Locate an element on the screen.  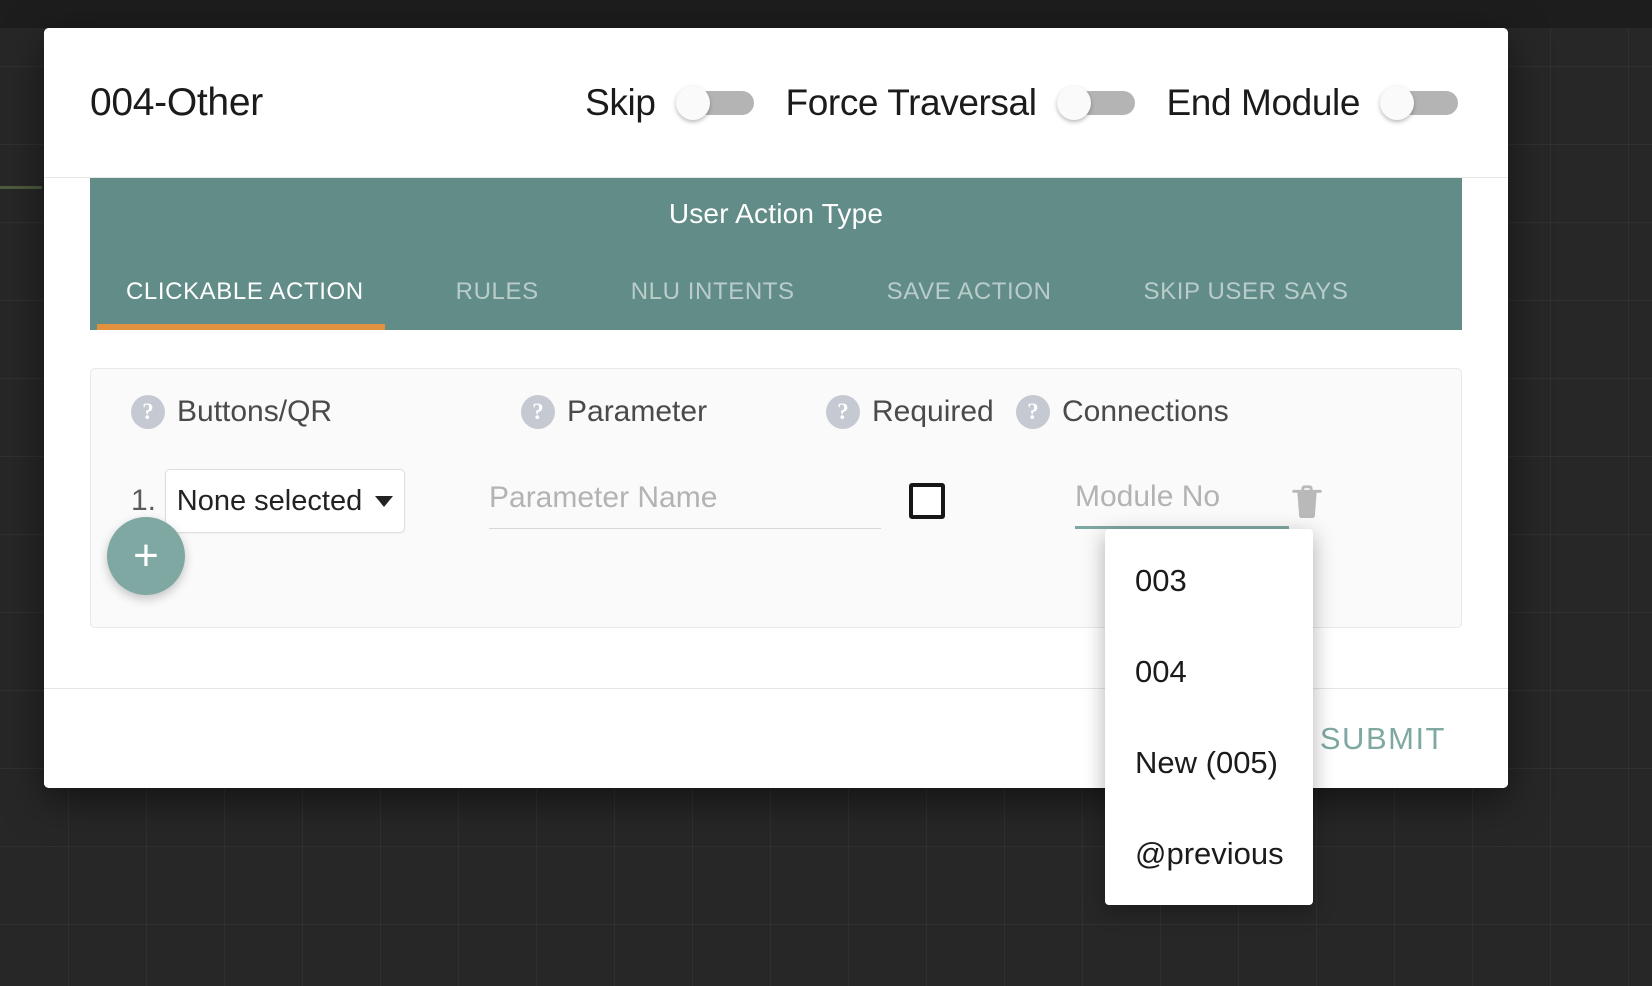
dropdown-option-new-005: New (005) is located at coordinates (1209, 762).